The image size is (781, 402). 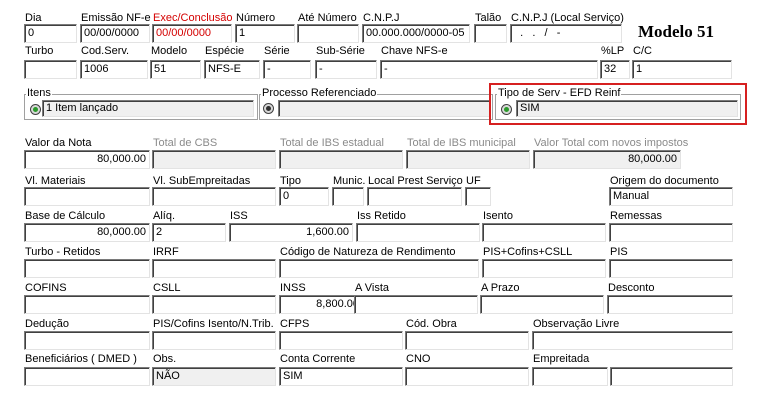 What do you see at coordinates (349, 181) in the screenshot?
I see `munic-label: Munic.` at bounding box center [349, 181].